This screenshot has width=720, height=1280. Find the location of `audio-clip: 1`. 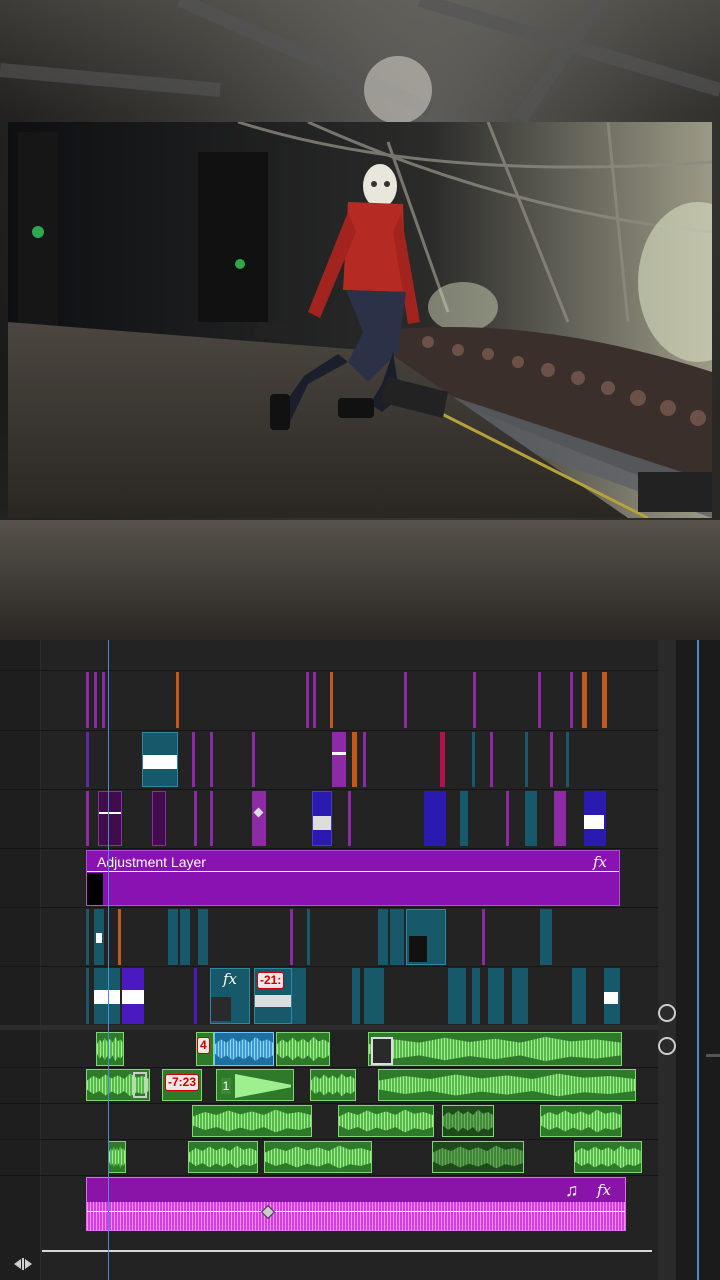

audio-clip: 1 is located at coordinates (255, 1085).